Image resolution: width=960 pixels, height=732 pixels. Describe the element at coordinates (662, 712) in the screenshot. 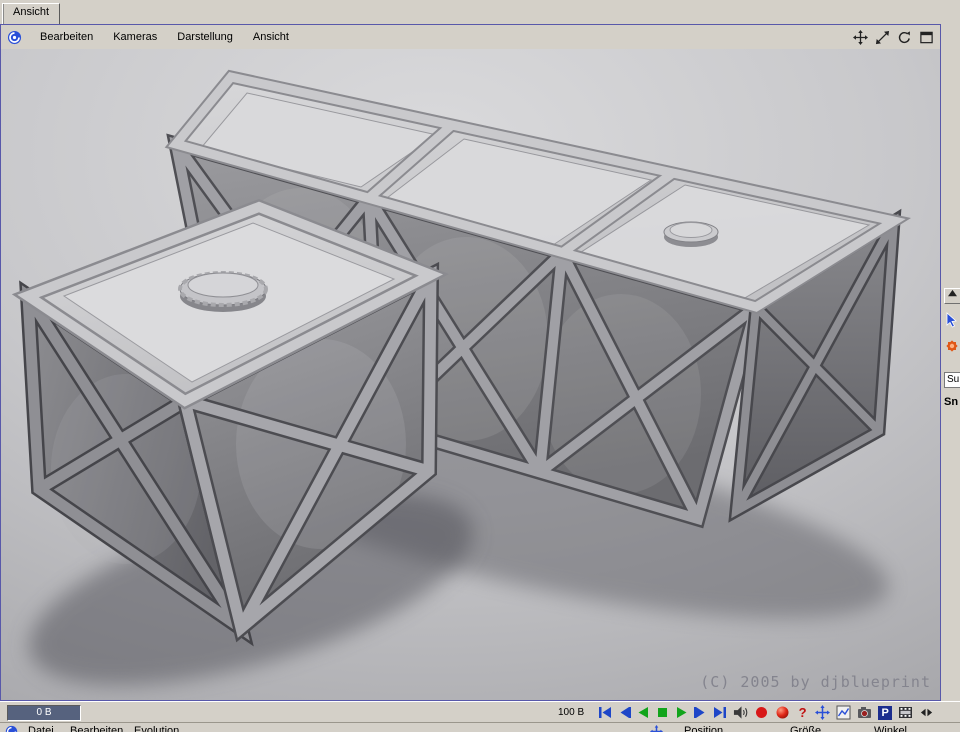

I see `stop-button` at that location.